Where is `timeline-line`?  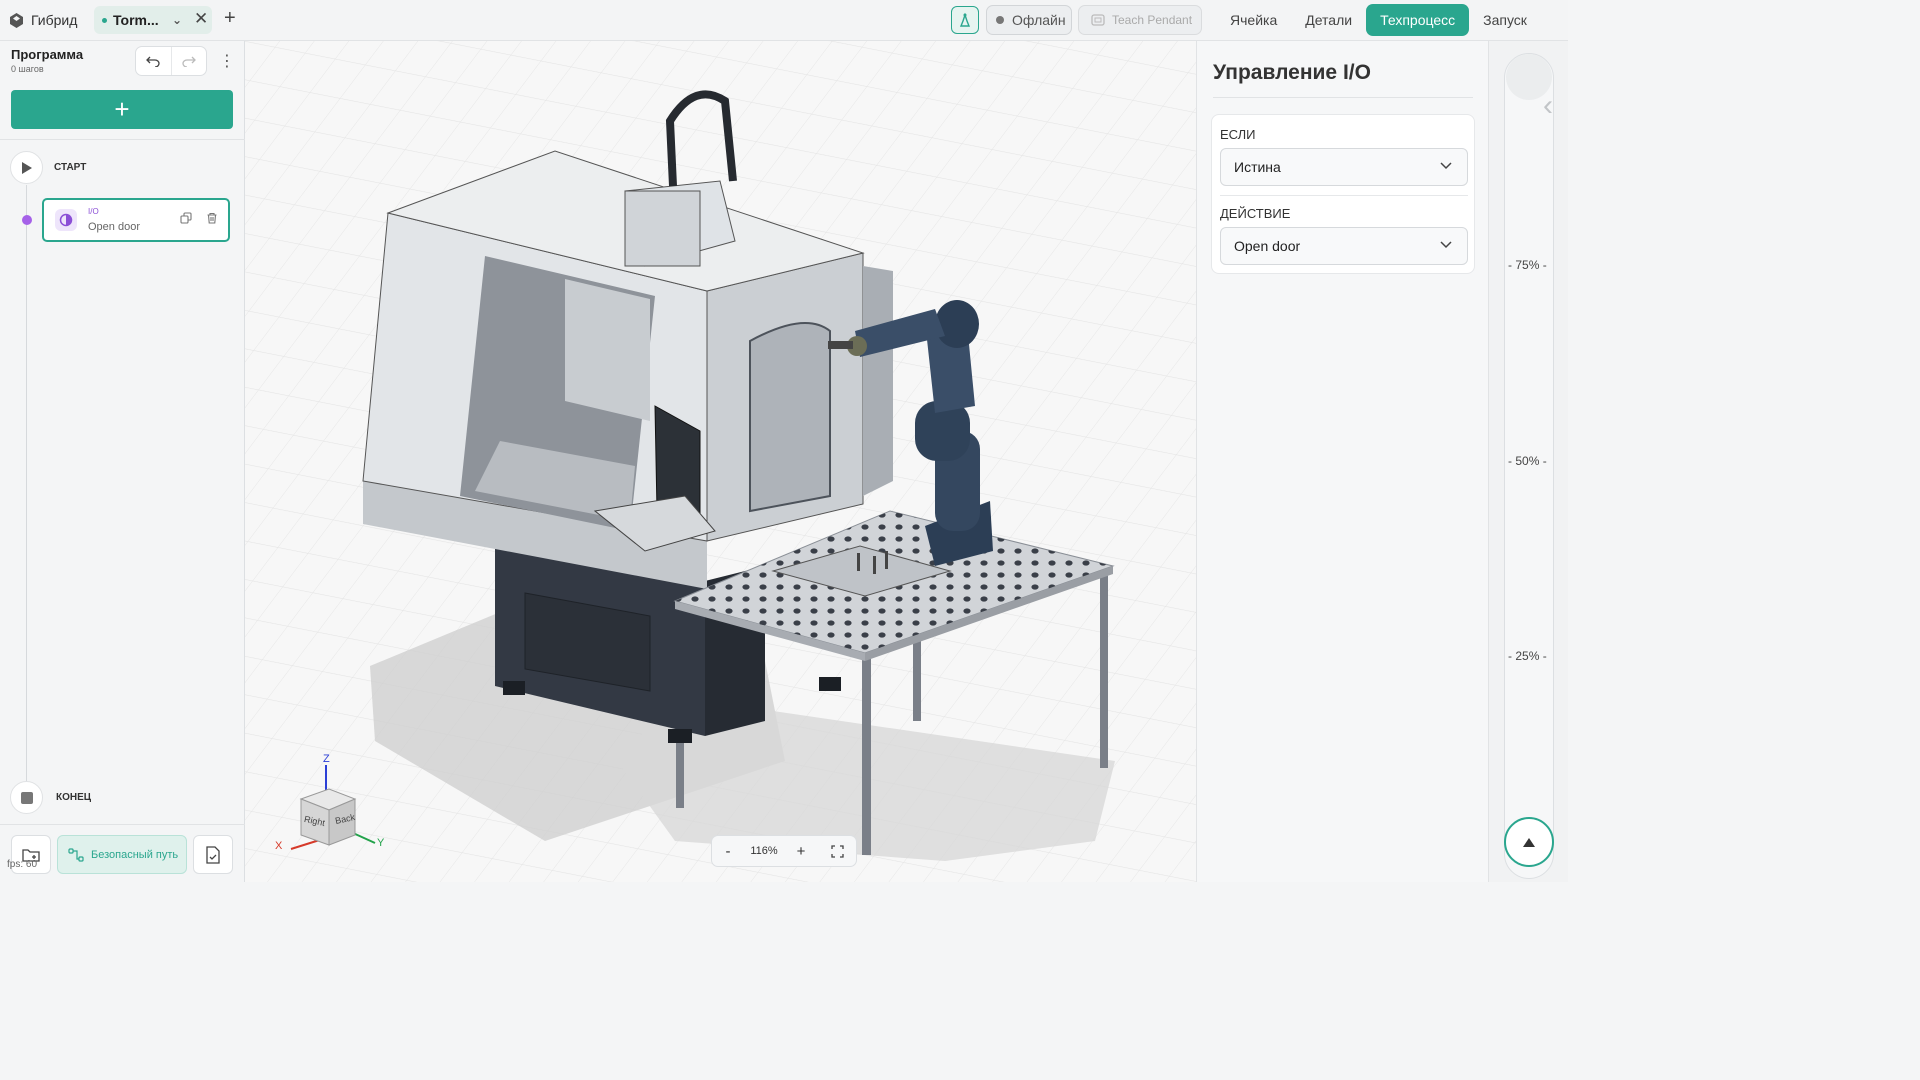 timeline-line is located at coordinates (26, 485).